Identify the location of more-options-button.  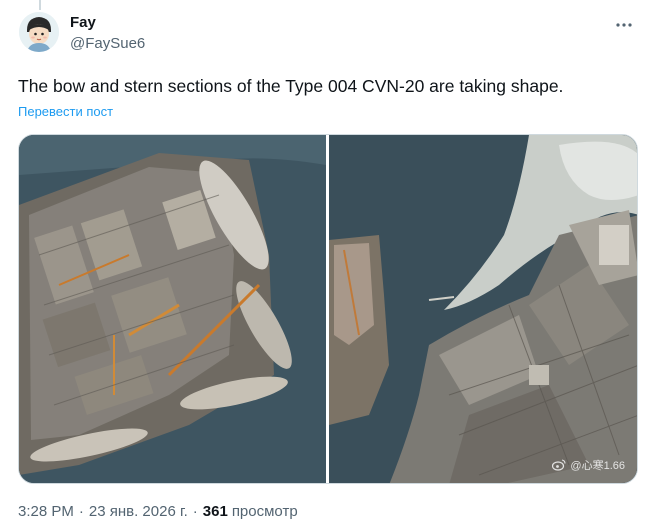
(624, 25).